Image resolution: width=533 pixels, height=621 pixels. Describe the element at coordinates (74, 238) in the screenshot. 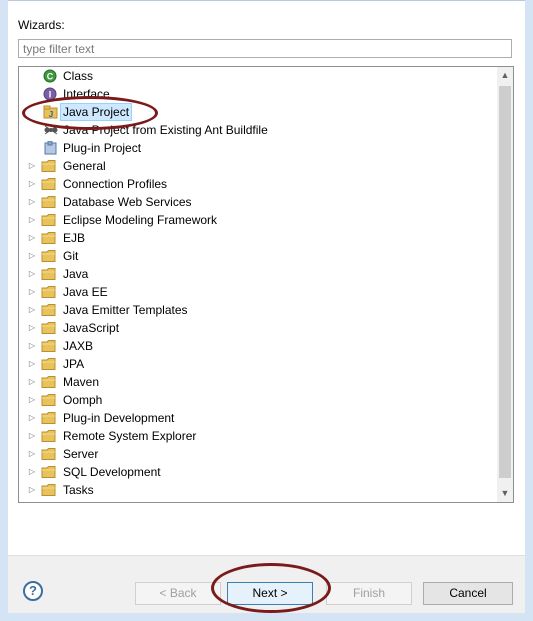

I see `tree-item-label: EJB` at that location.